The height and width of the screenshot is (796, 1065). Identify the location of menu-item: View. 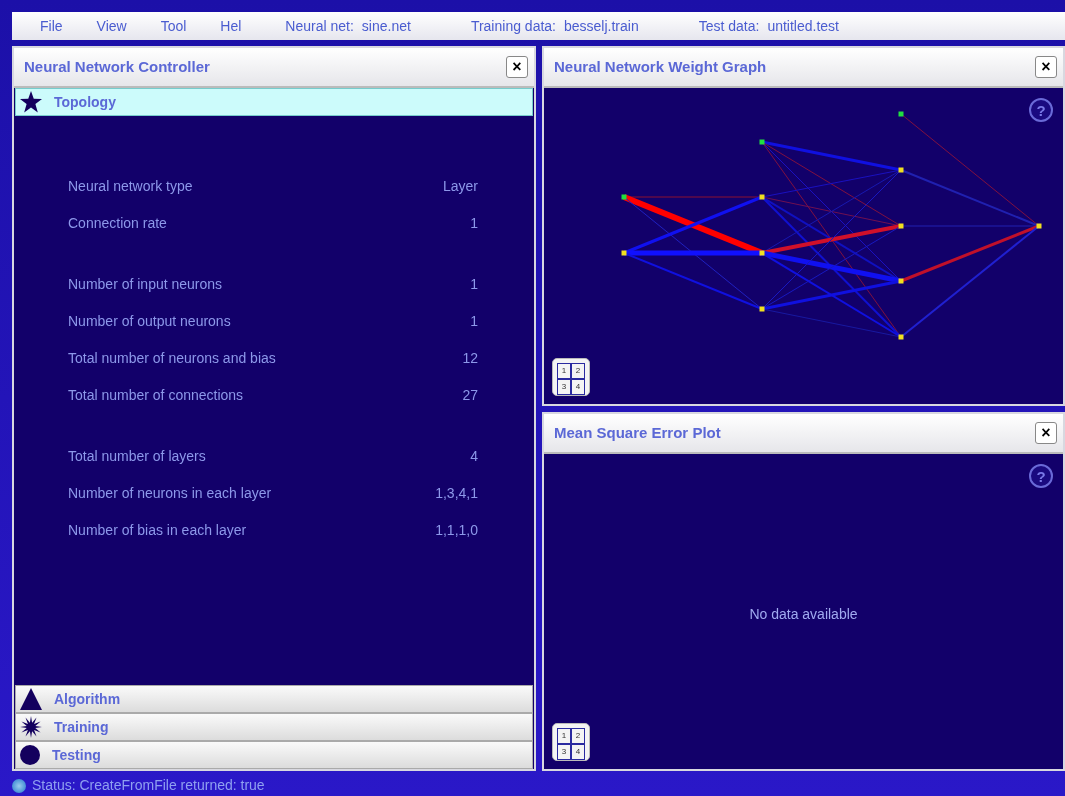
(111, 26).